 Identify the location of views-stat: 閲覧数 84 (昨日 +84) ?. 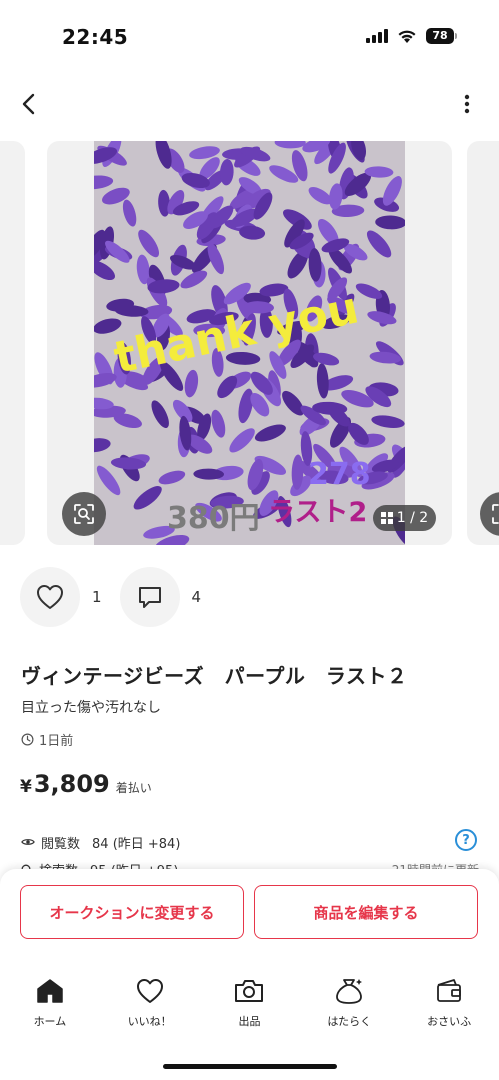
(250, 840).